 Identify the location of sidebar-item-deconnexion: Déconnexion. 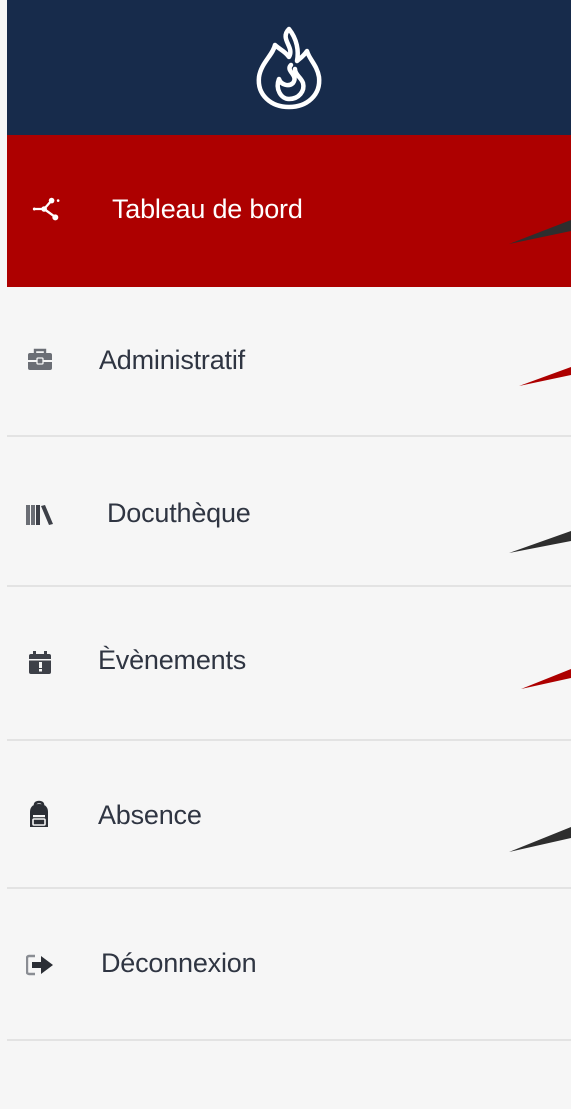
(289, 964).